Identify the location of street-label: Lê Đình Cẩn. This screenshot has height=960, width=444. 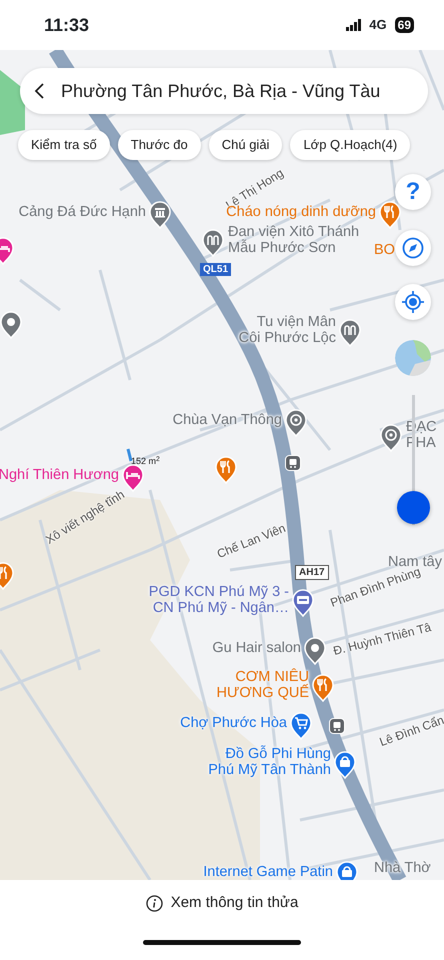
(410, 731).